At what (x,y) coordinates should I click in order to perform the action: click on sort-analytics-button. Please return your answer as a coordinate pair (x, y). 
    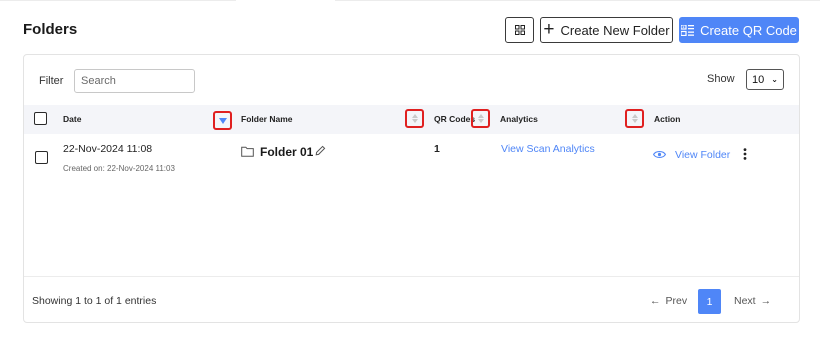
    Looking at the image, I should click on (634, 118).